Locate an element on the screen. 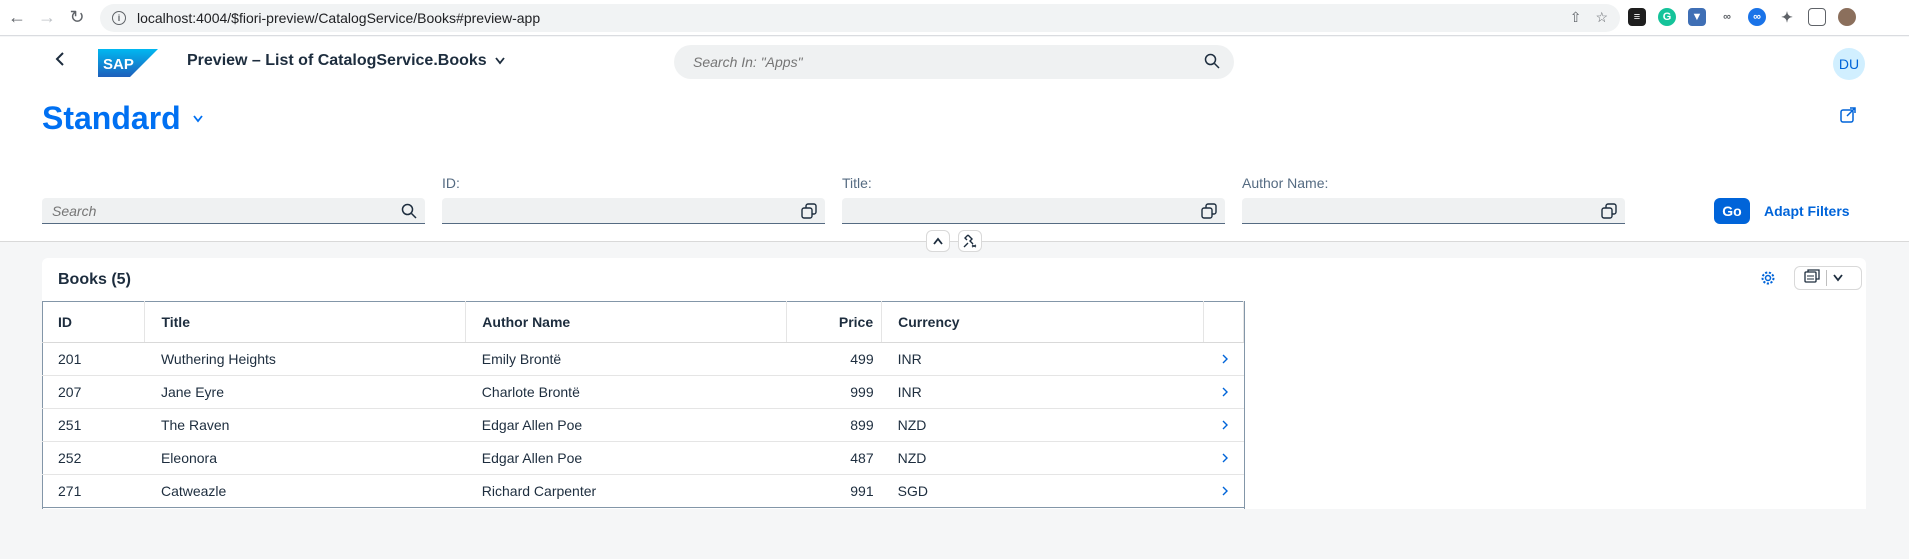 The width and height of the screenshot is (1909, 559). table-row: 252 Eleonora Edgar Allen Poe 487 NZD is located at coordinates (643, 458).